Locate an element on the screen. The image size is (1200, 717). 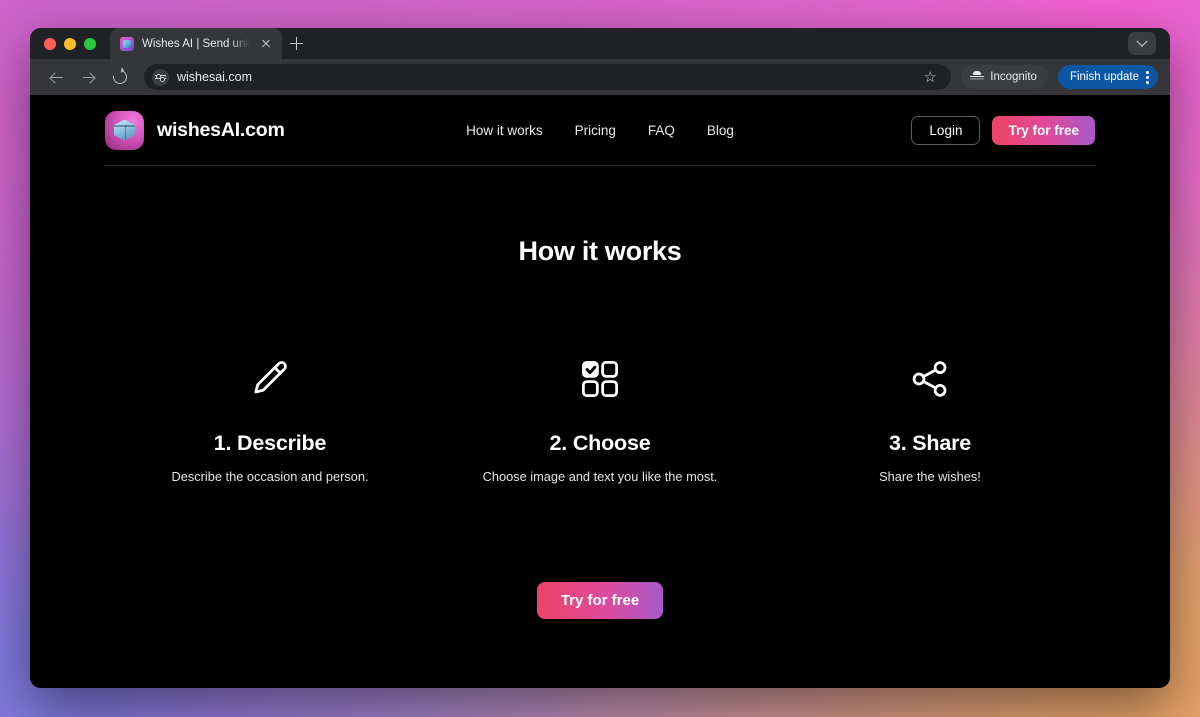
url-text: wishesai.com is located at coordinates (215, 77).